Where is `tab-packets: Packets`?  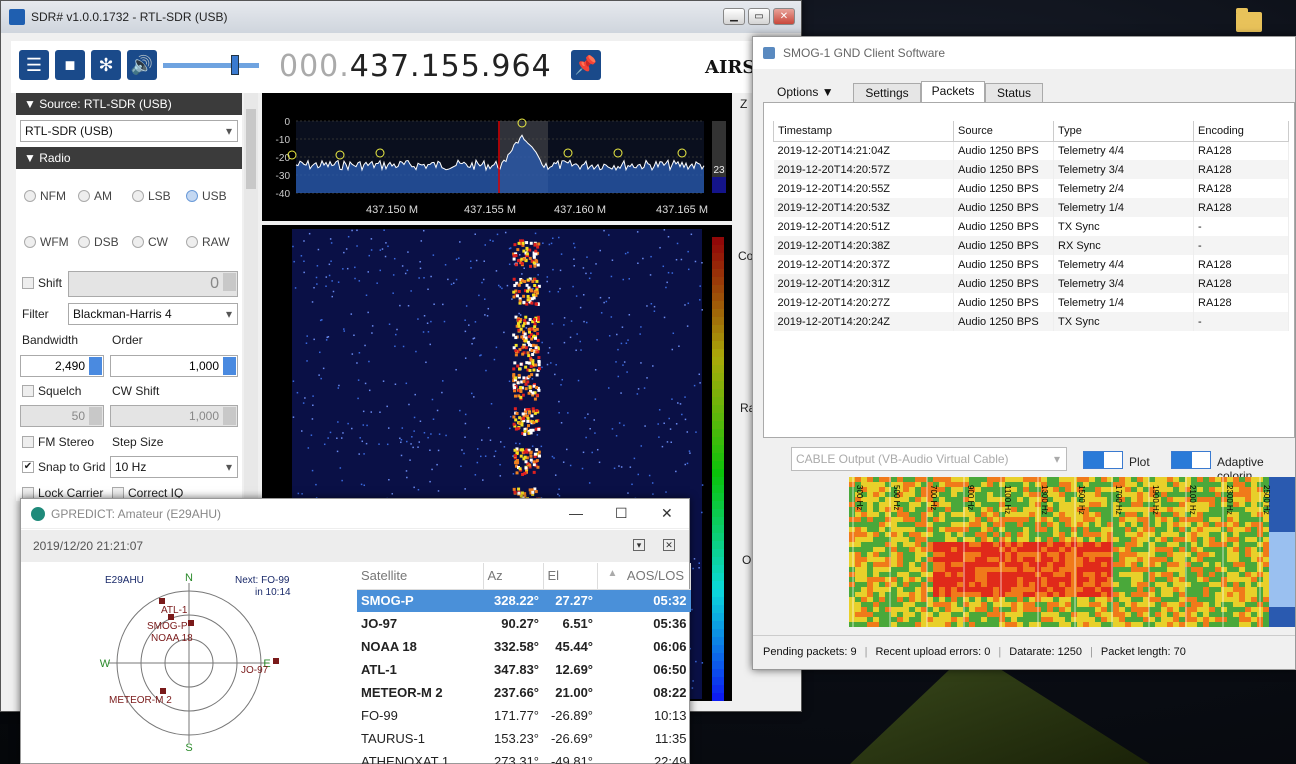 tab-packets: Packets is located at coordinates (953, 92).